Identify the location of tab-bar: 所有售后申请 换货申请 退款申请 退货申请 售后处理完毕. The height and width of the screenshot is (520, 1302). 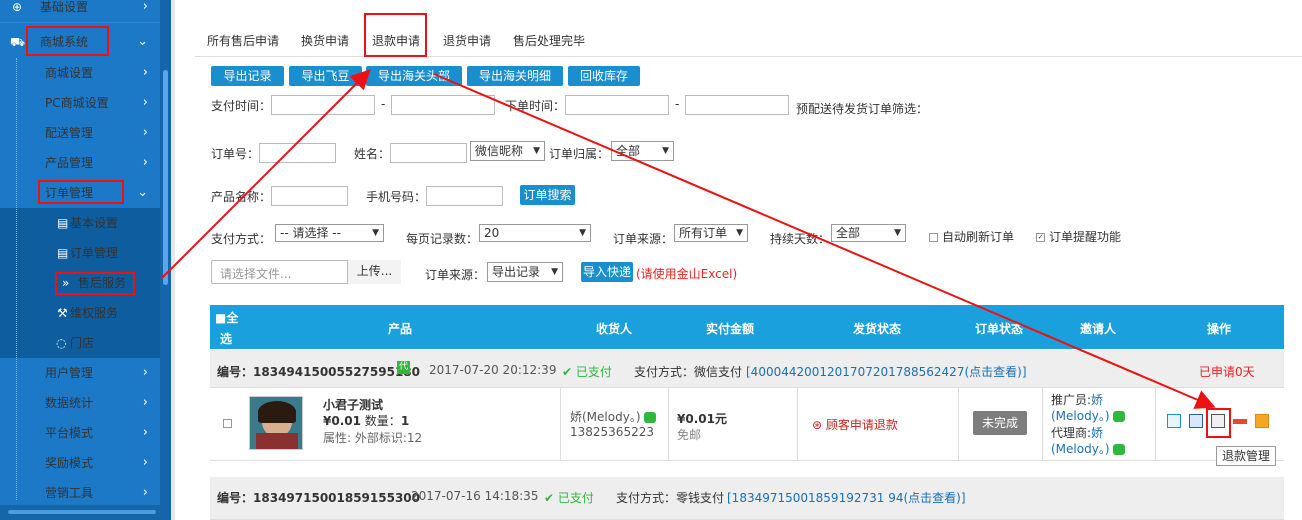
(748, 40).